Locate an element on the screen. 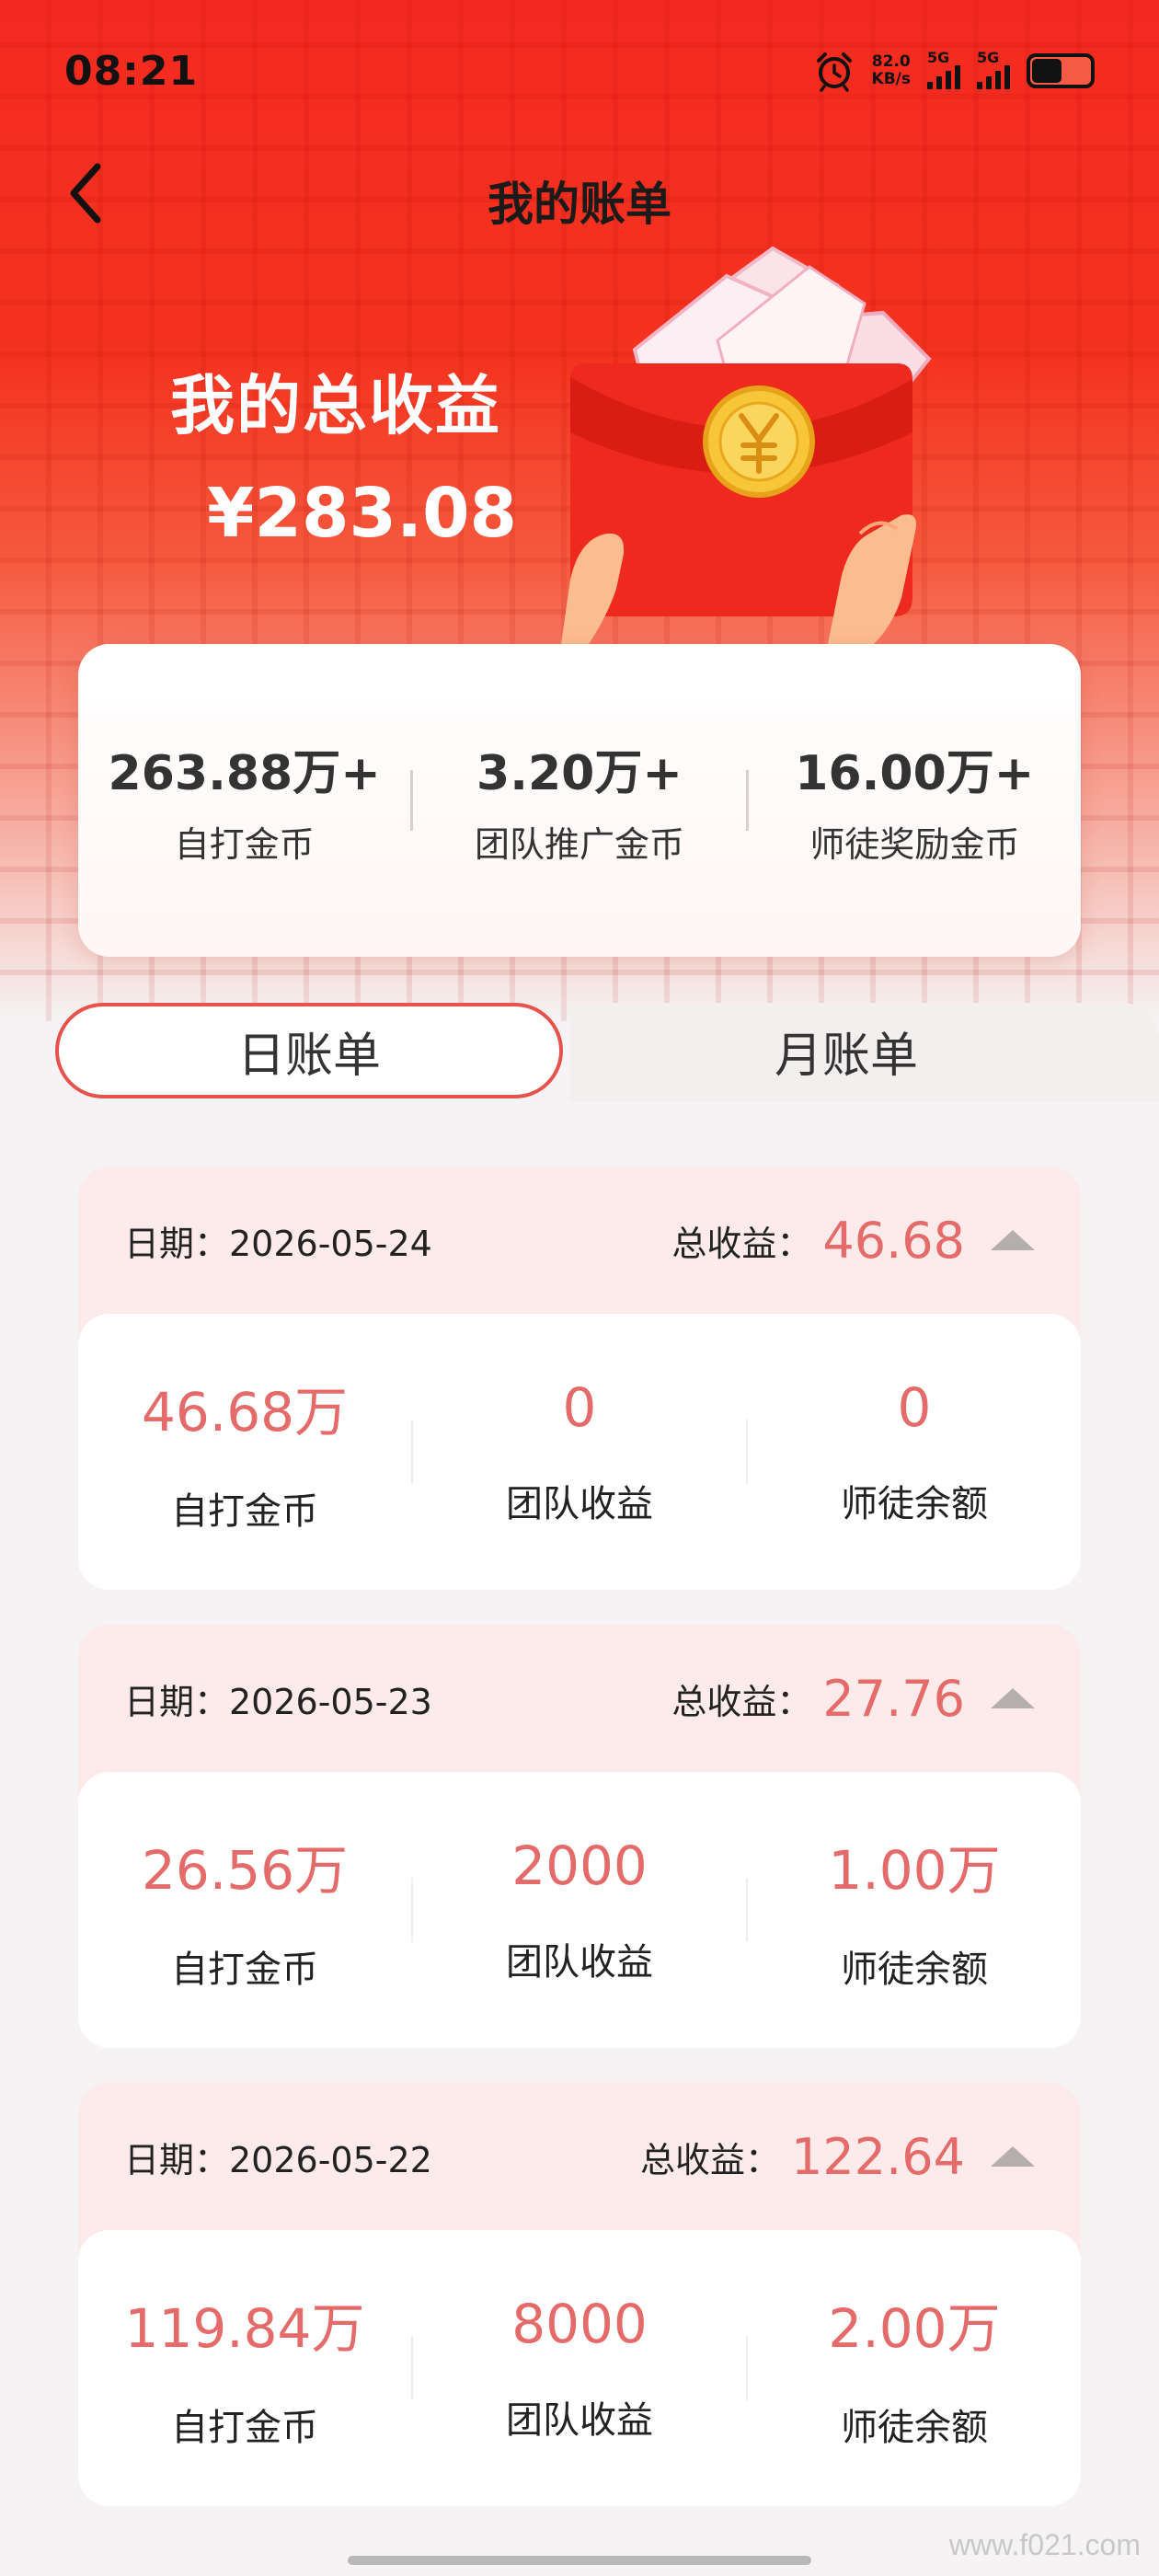 This screenshot has height=2576, width=1159. watermark: www.f021.com is located at coordinates (1044, 2544).